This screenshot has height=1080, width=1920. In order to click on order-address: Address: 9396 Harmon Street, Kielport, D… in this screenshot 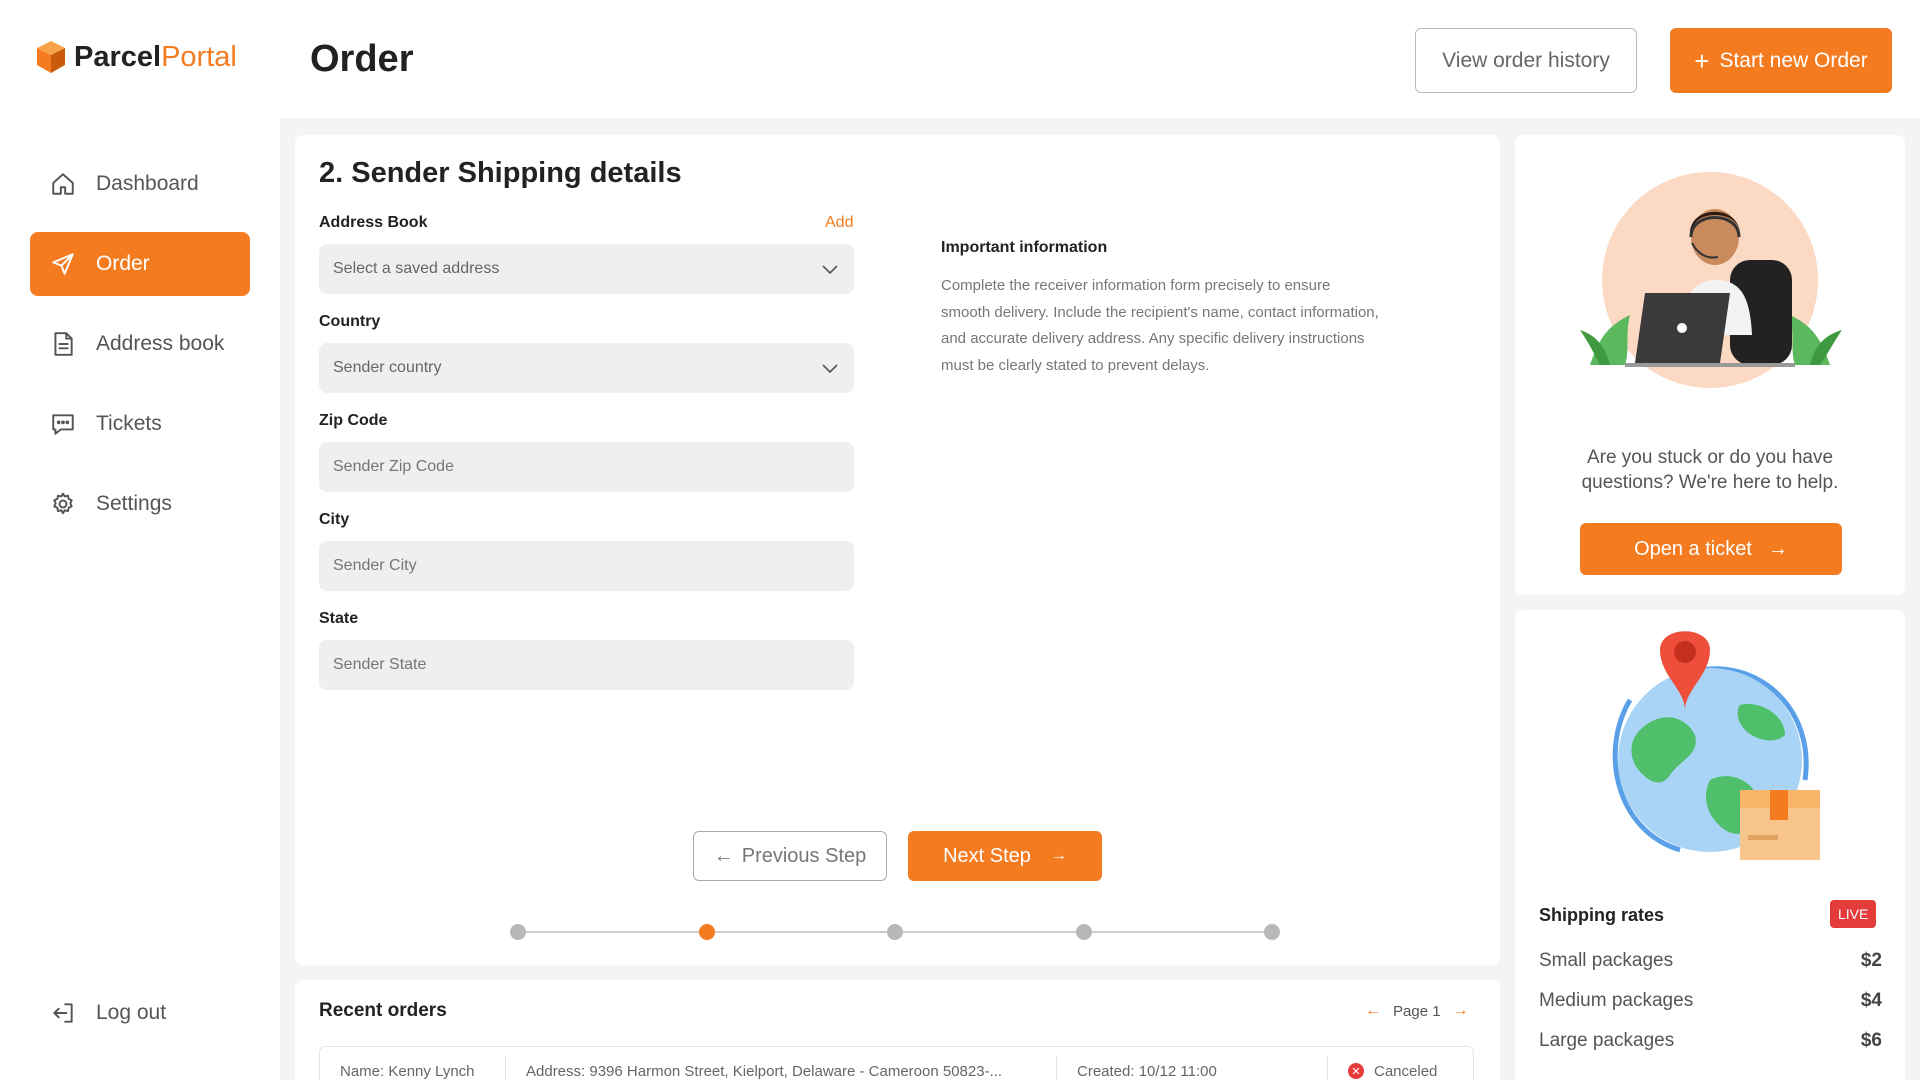, I will do `click(764, 1071)`.